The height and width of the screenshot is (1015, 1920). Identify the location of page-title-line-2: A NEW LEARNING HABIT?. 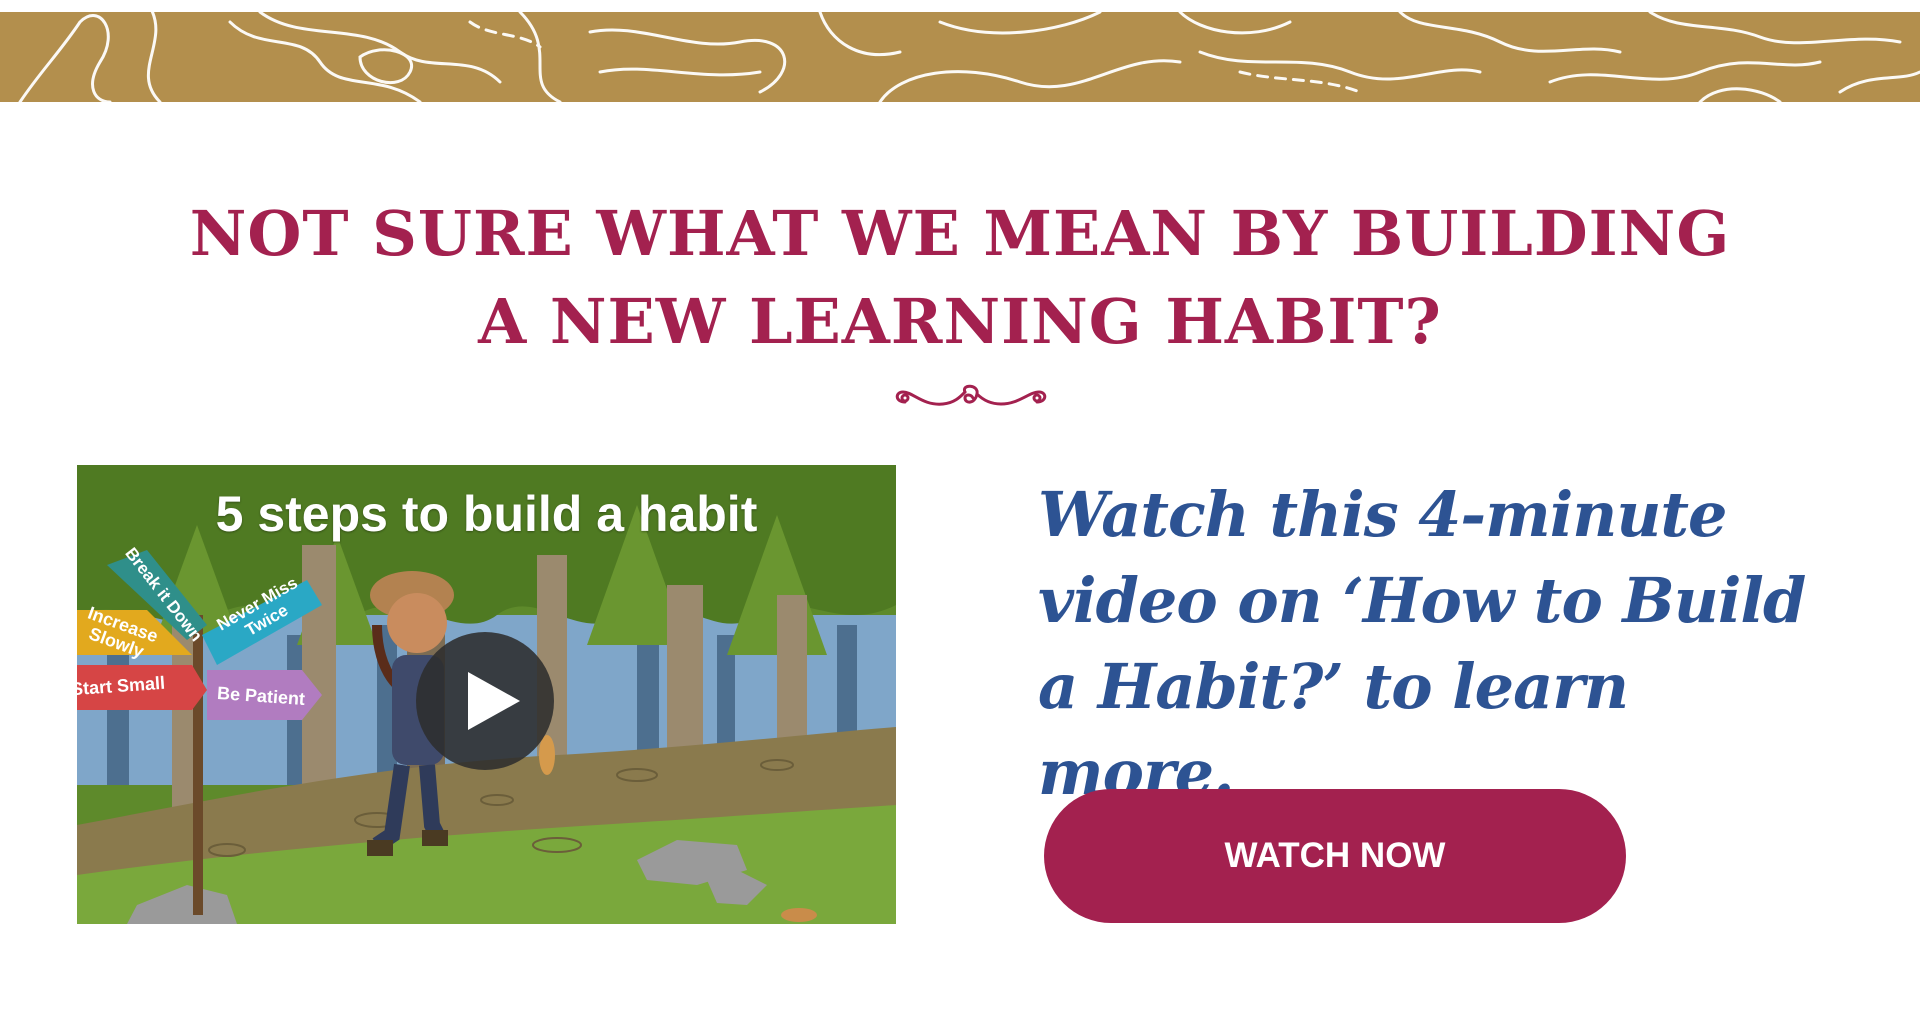
(960, 321).